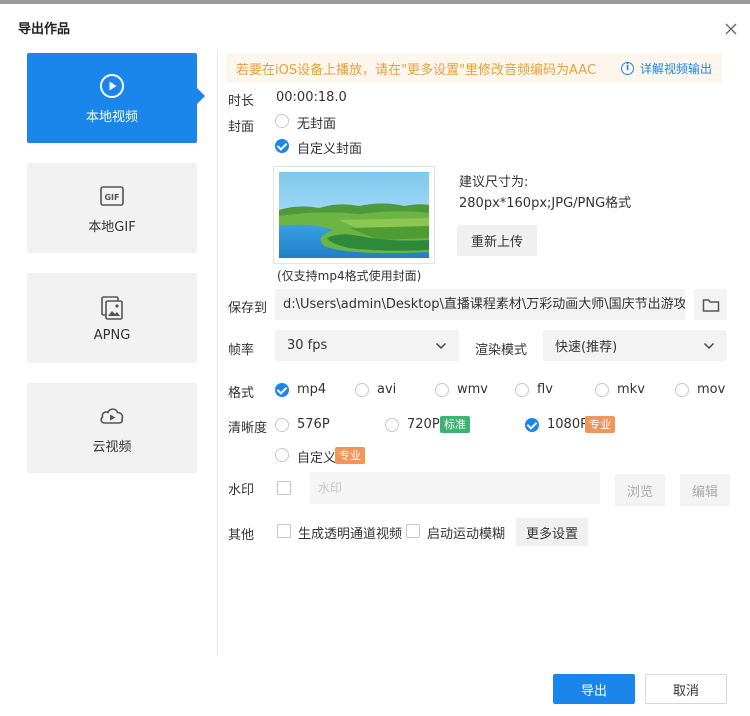  What do you see at coordinates (217, 352) in the screenshot?
I see `divider` at bounding box center [217, 352].